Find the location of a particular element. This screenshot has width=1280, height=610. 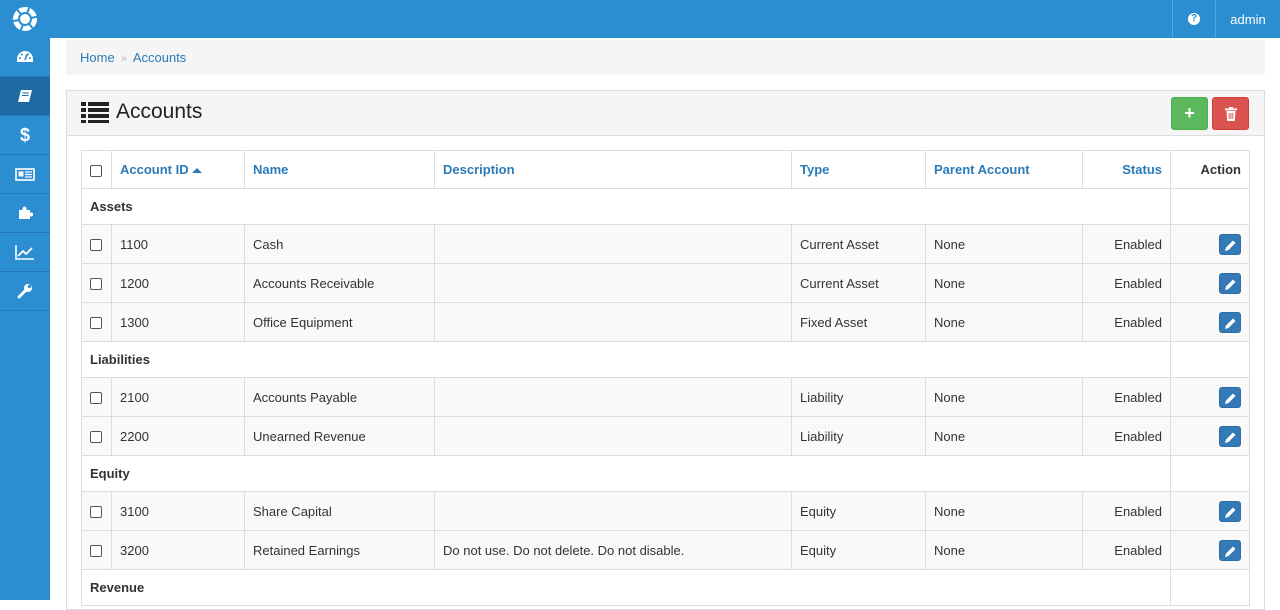

header-description: Description is located at coordinates (613, 169).